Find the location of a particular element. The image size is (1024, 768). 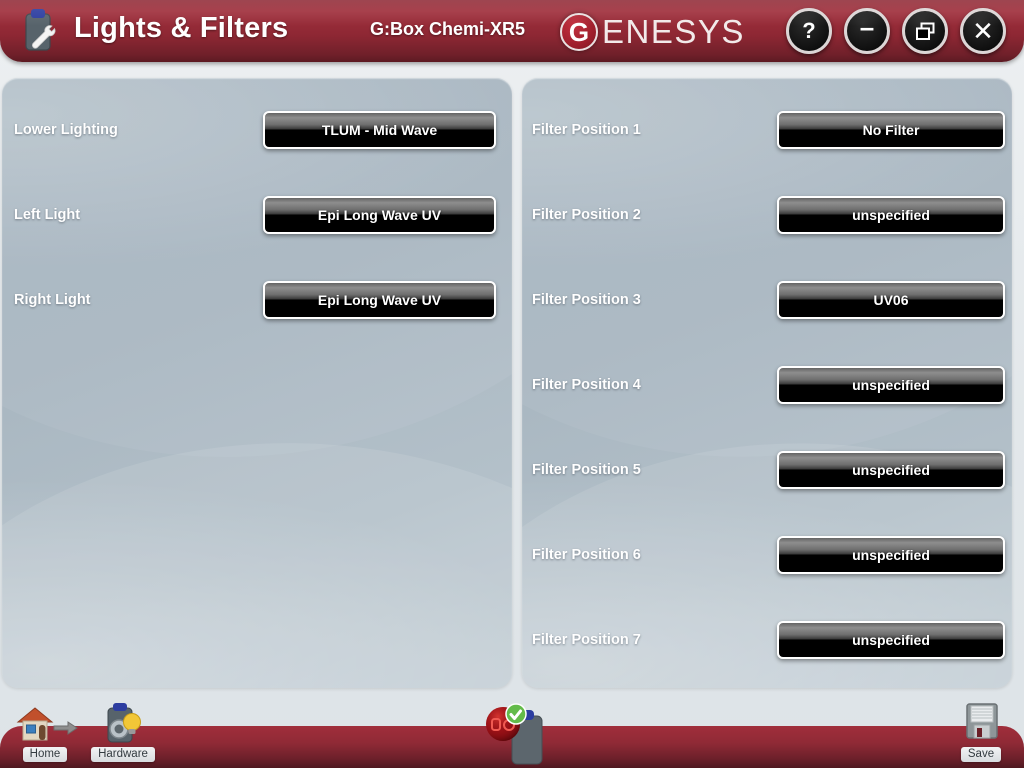

row-filter-position-7: Filter Position 7 unspecified is located at coordinates (767, 640).